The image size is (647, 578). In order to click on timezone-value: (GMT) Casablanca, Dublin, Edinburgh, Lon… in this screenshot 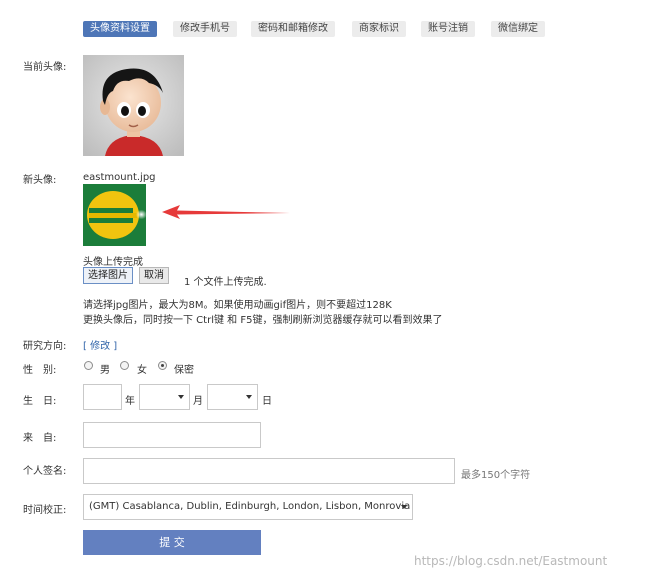, I will do `click(250, 506)`.